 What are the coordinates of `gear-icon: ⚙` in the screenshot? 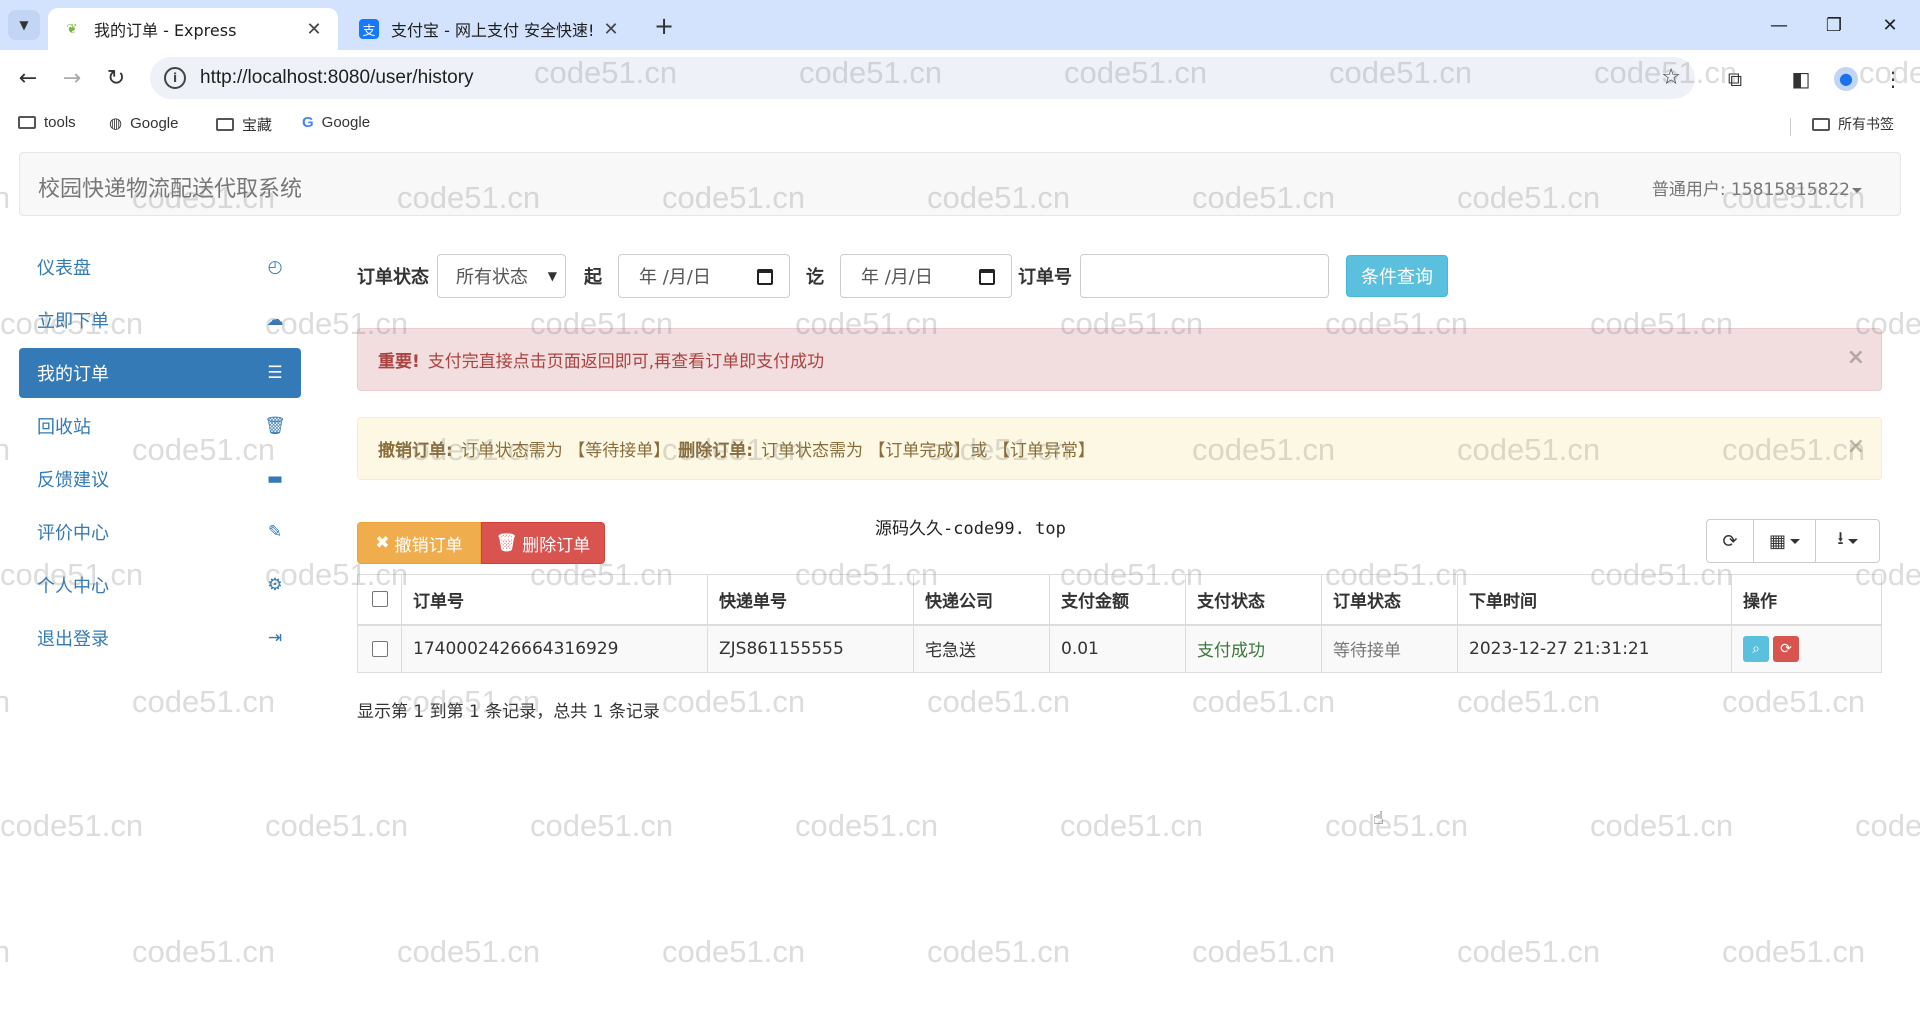 It's located at (275, 585).